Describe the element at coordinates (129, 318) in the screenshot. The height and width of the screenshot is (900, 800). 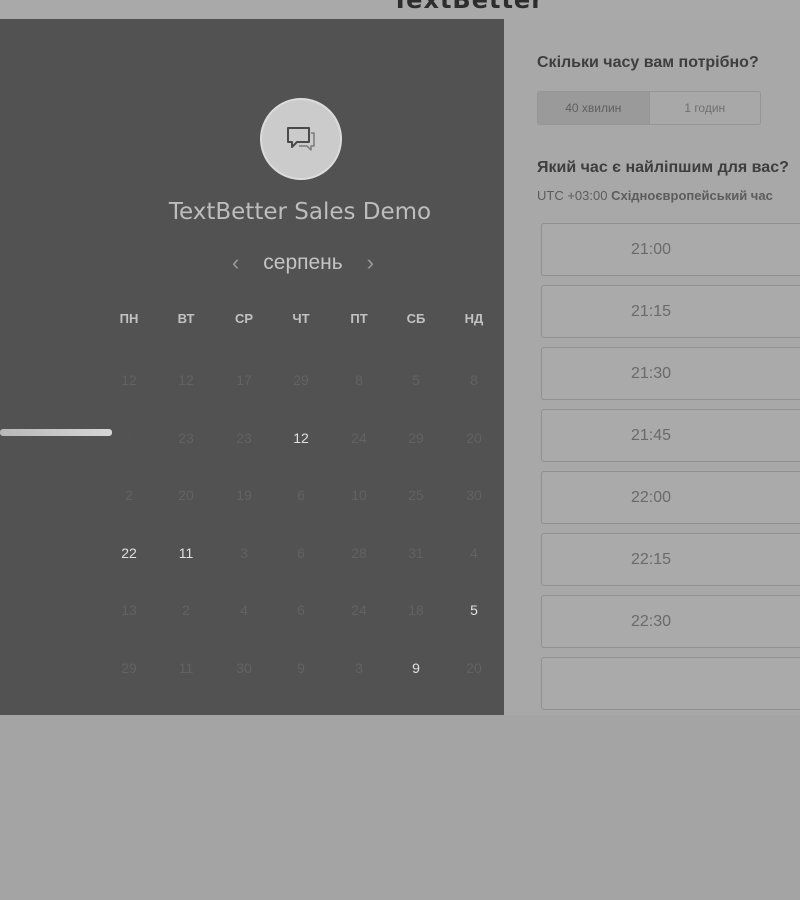
I see `weekday-label: ПН` at that location.